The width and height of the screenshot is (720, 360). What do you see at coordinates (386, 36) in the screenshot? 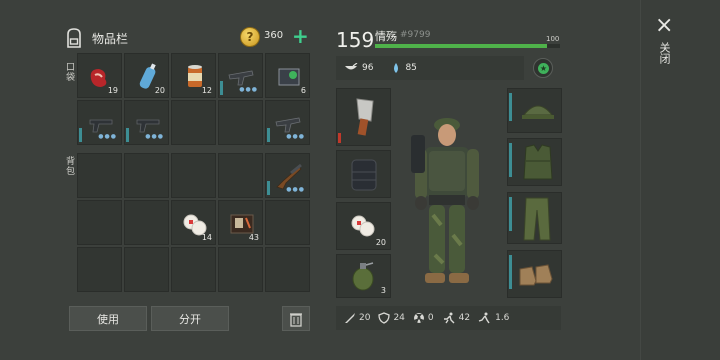
I see `character-name: 情殇` at bounding box center [386, 36].